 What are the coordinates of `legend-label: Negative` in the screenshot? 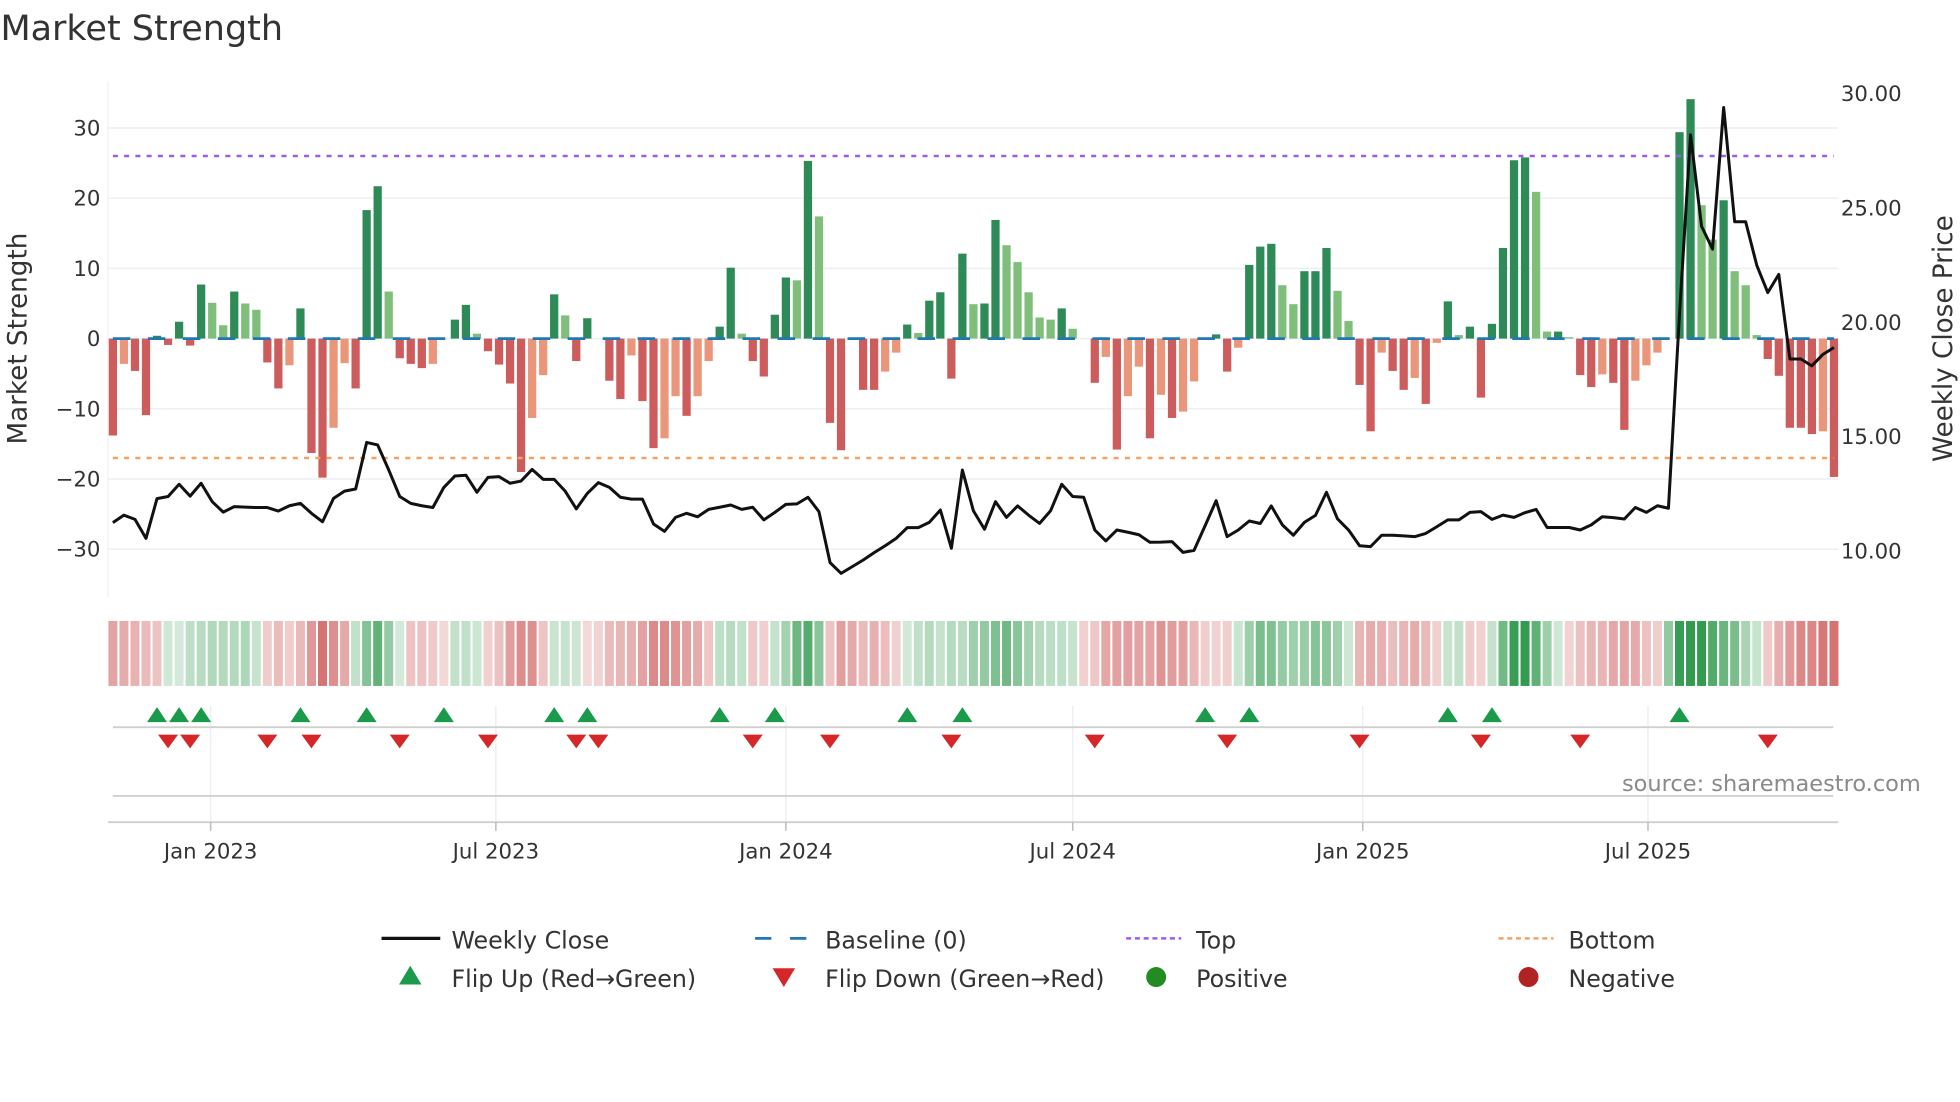 It's located at (1621, 979).